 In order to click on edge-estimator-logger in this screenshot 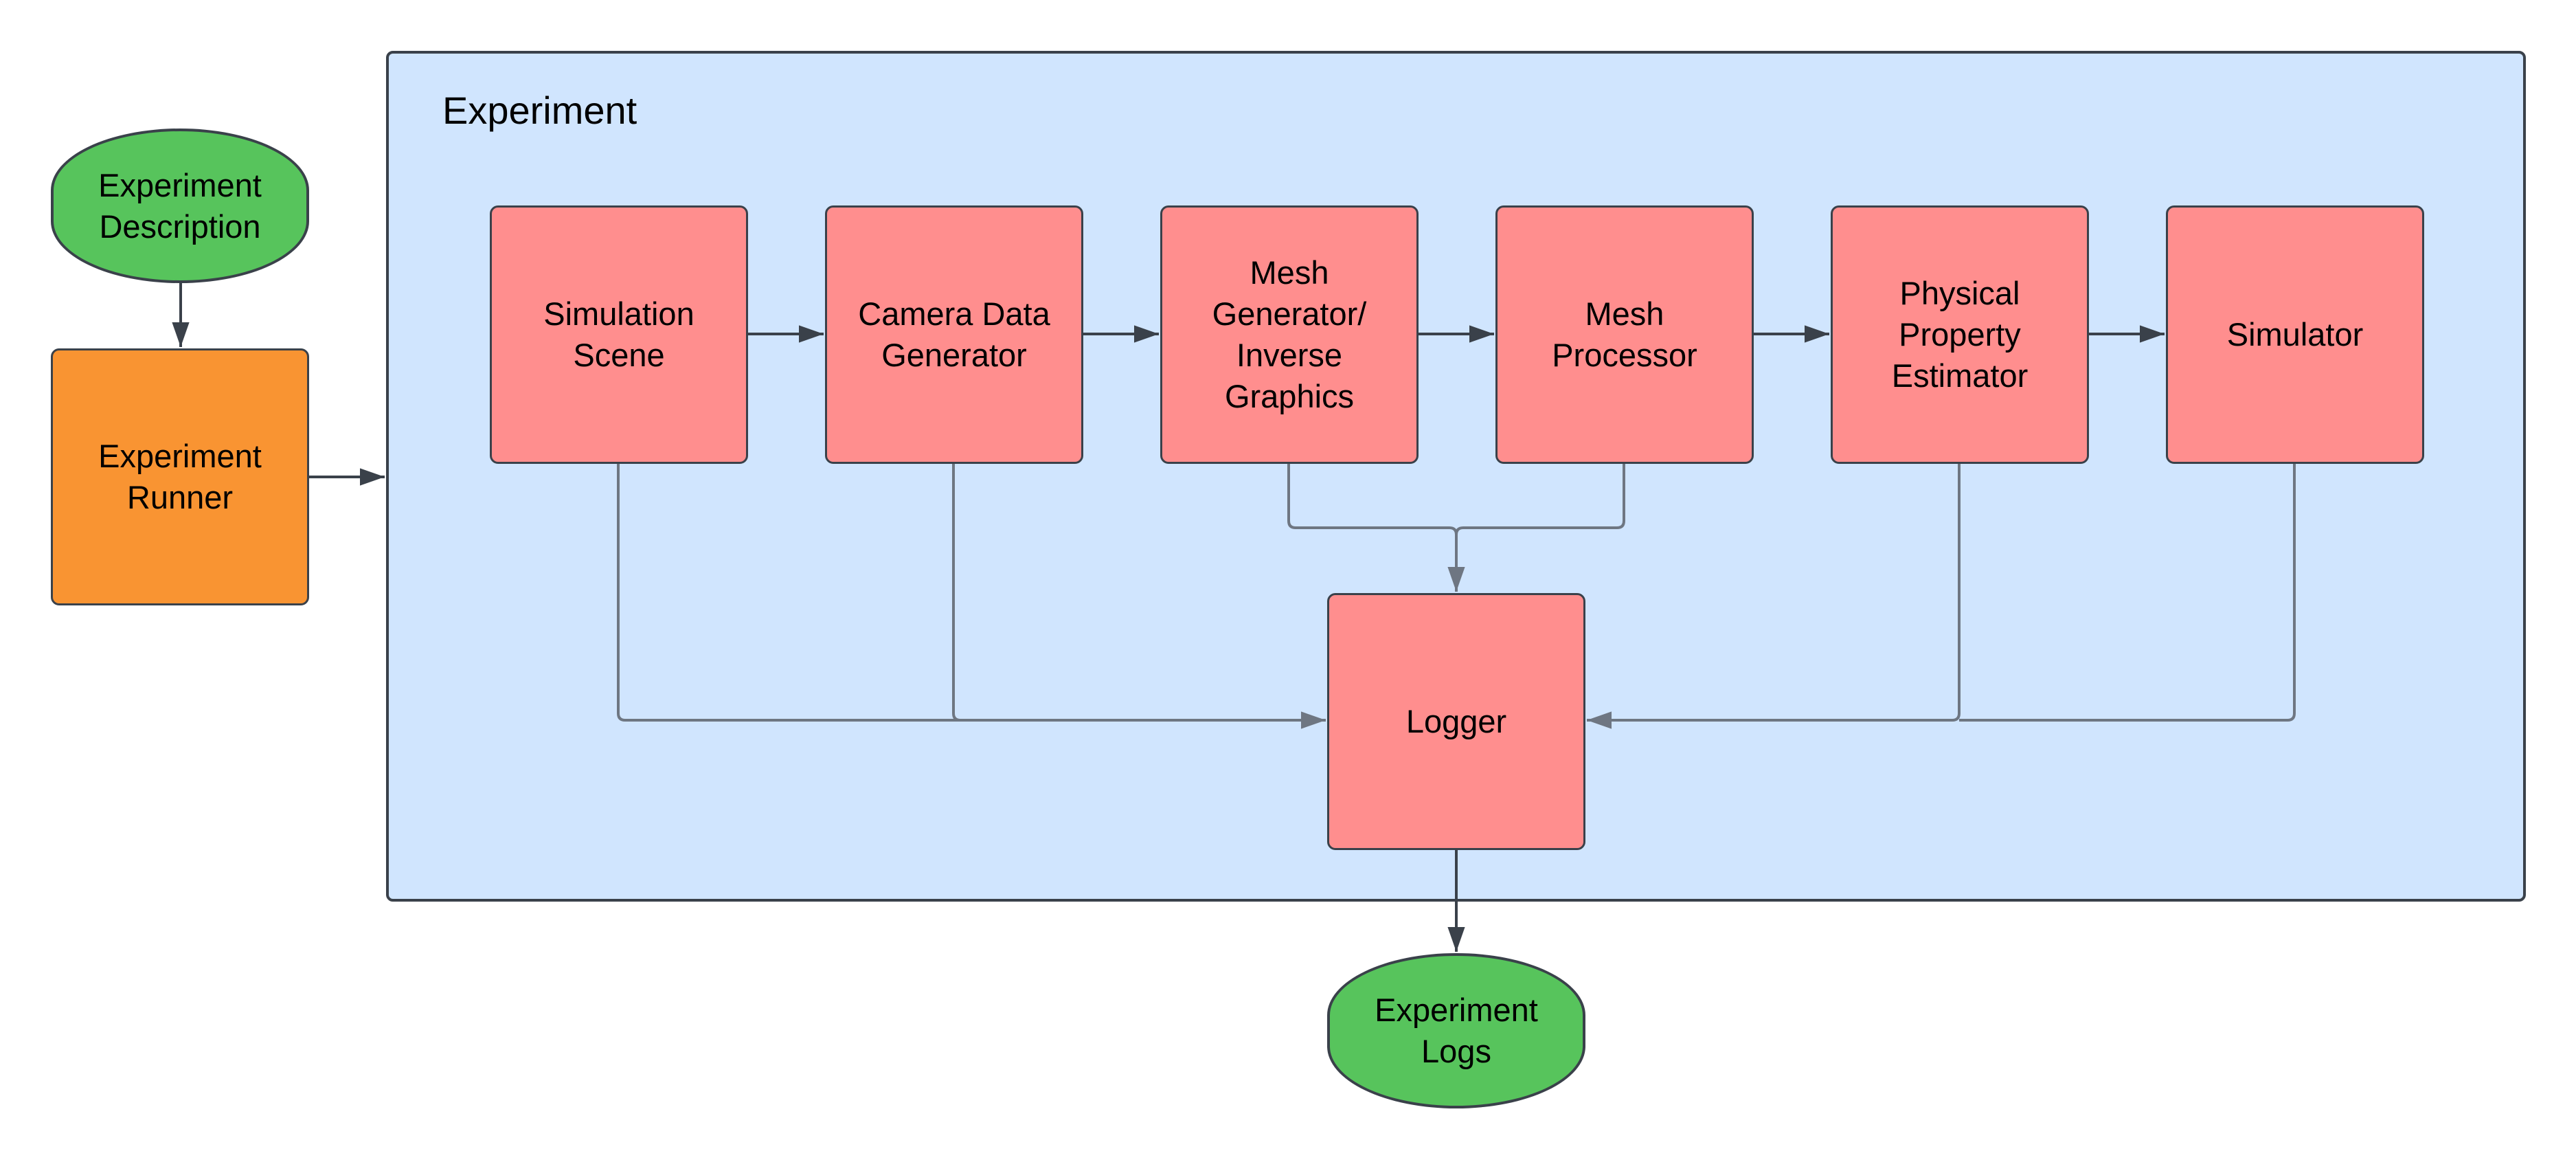, I will do `click(1774, 596)`.